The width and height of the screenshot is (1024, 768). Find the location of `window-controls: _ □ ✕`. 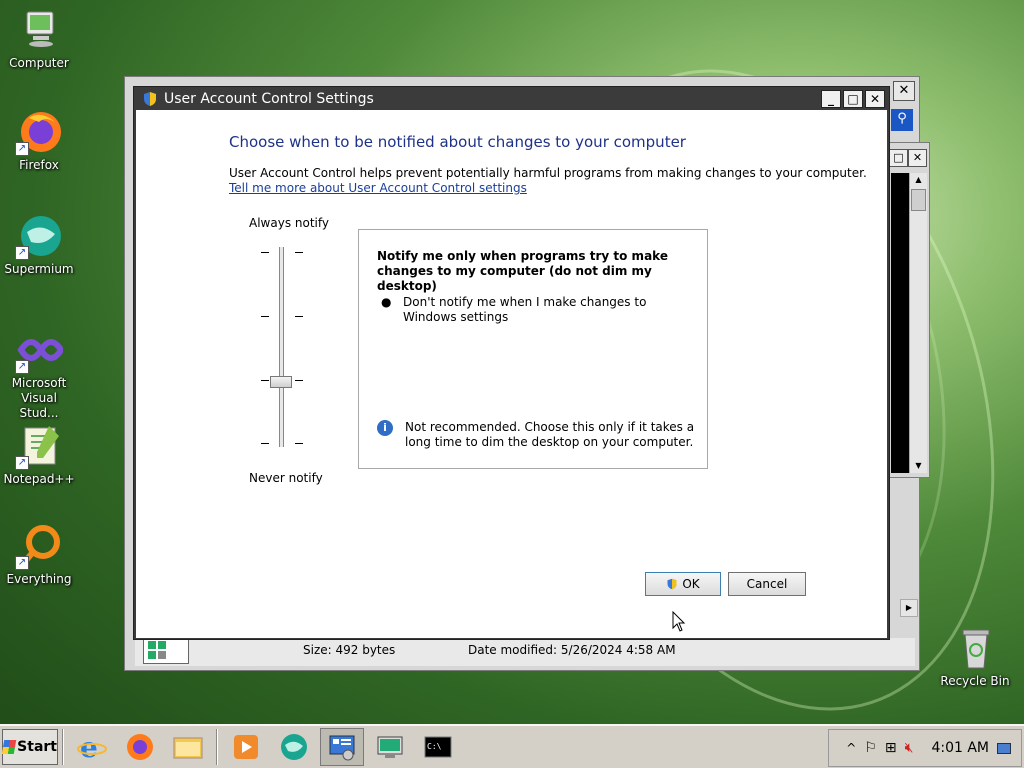

window-controls: _ □ ✕ is located at coordinates (853, 98).